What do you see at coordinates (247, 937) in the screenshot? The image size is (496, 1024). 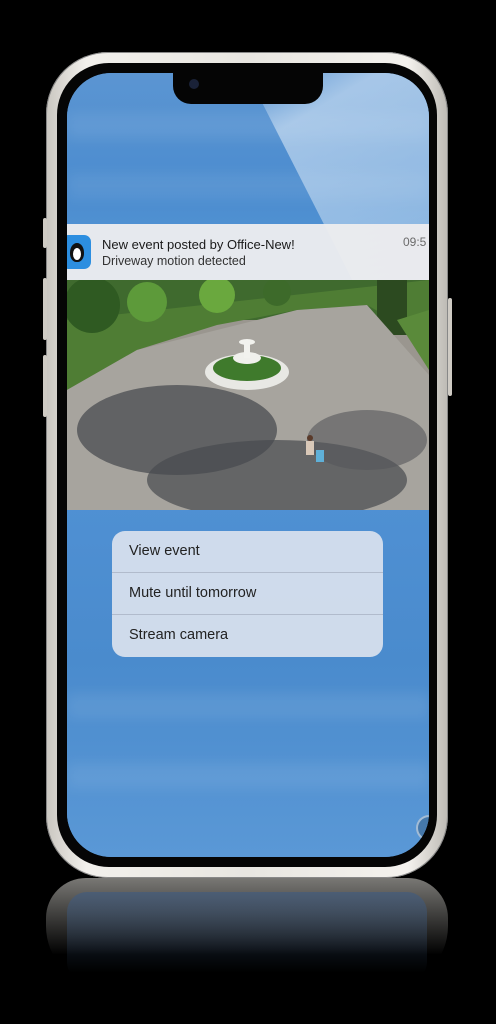 I see `reflection-screen` at bounding box center [247, 937].